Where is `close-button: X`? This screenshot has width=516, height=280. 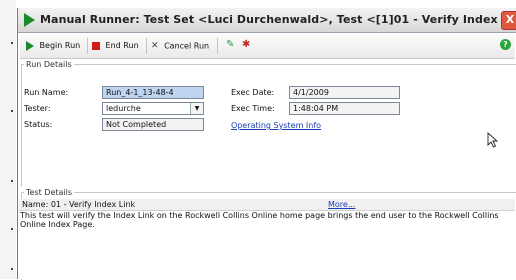
close-button: X is located at coordinates (508, 20).